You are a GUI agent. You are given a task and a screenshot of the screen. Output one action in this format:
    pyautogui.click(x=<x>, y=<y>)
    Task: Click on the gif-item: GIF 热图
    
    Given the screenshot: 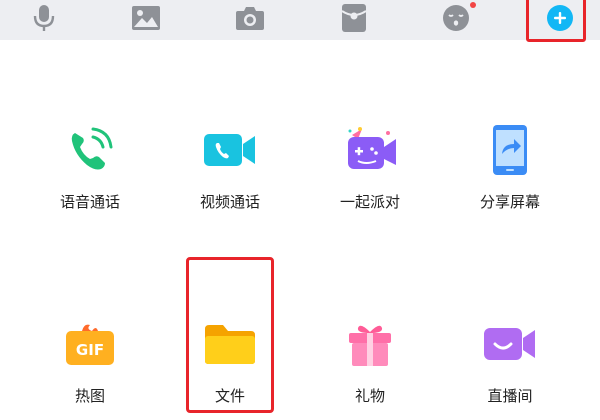 What is the action you would take?
    pyautogui.click(x=90, y=361)
    